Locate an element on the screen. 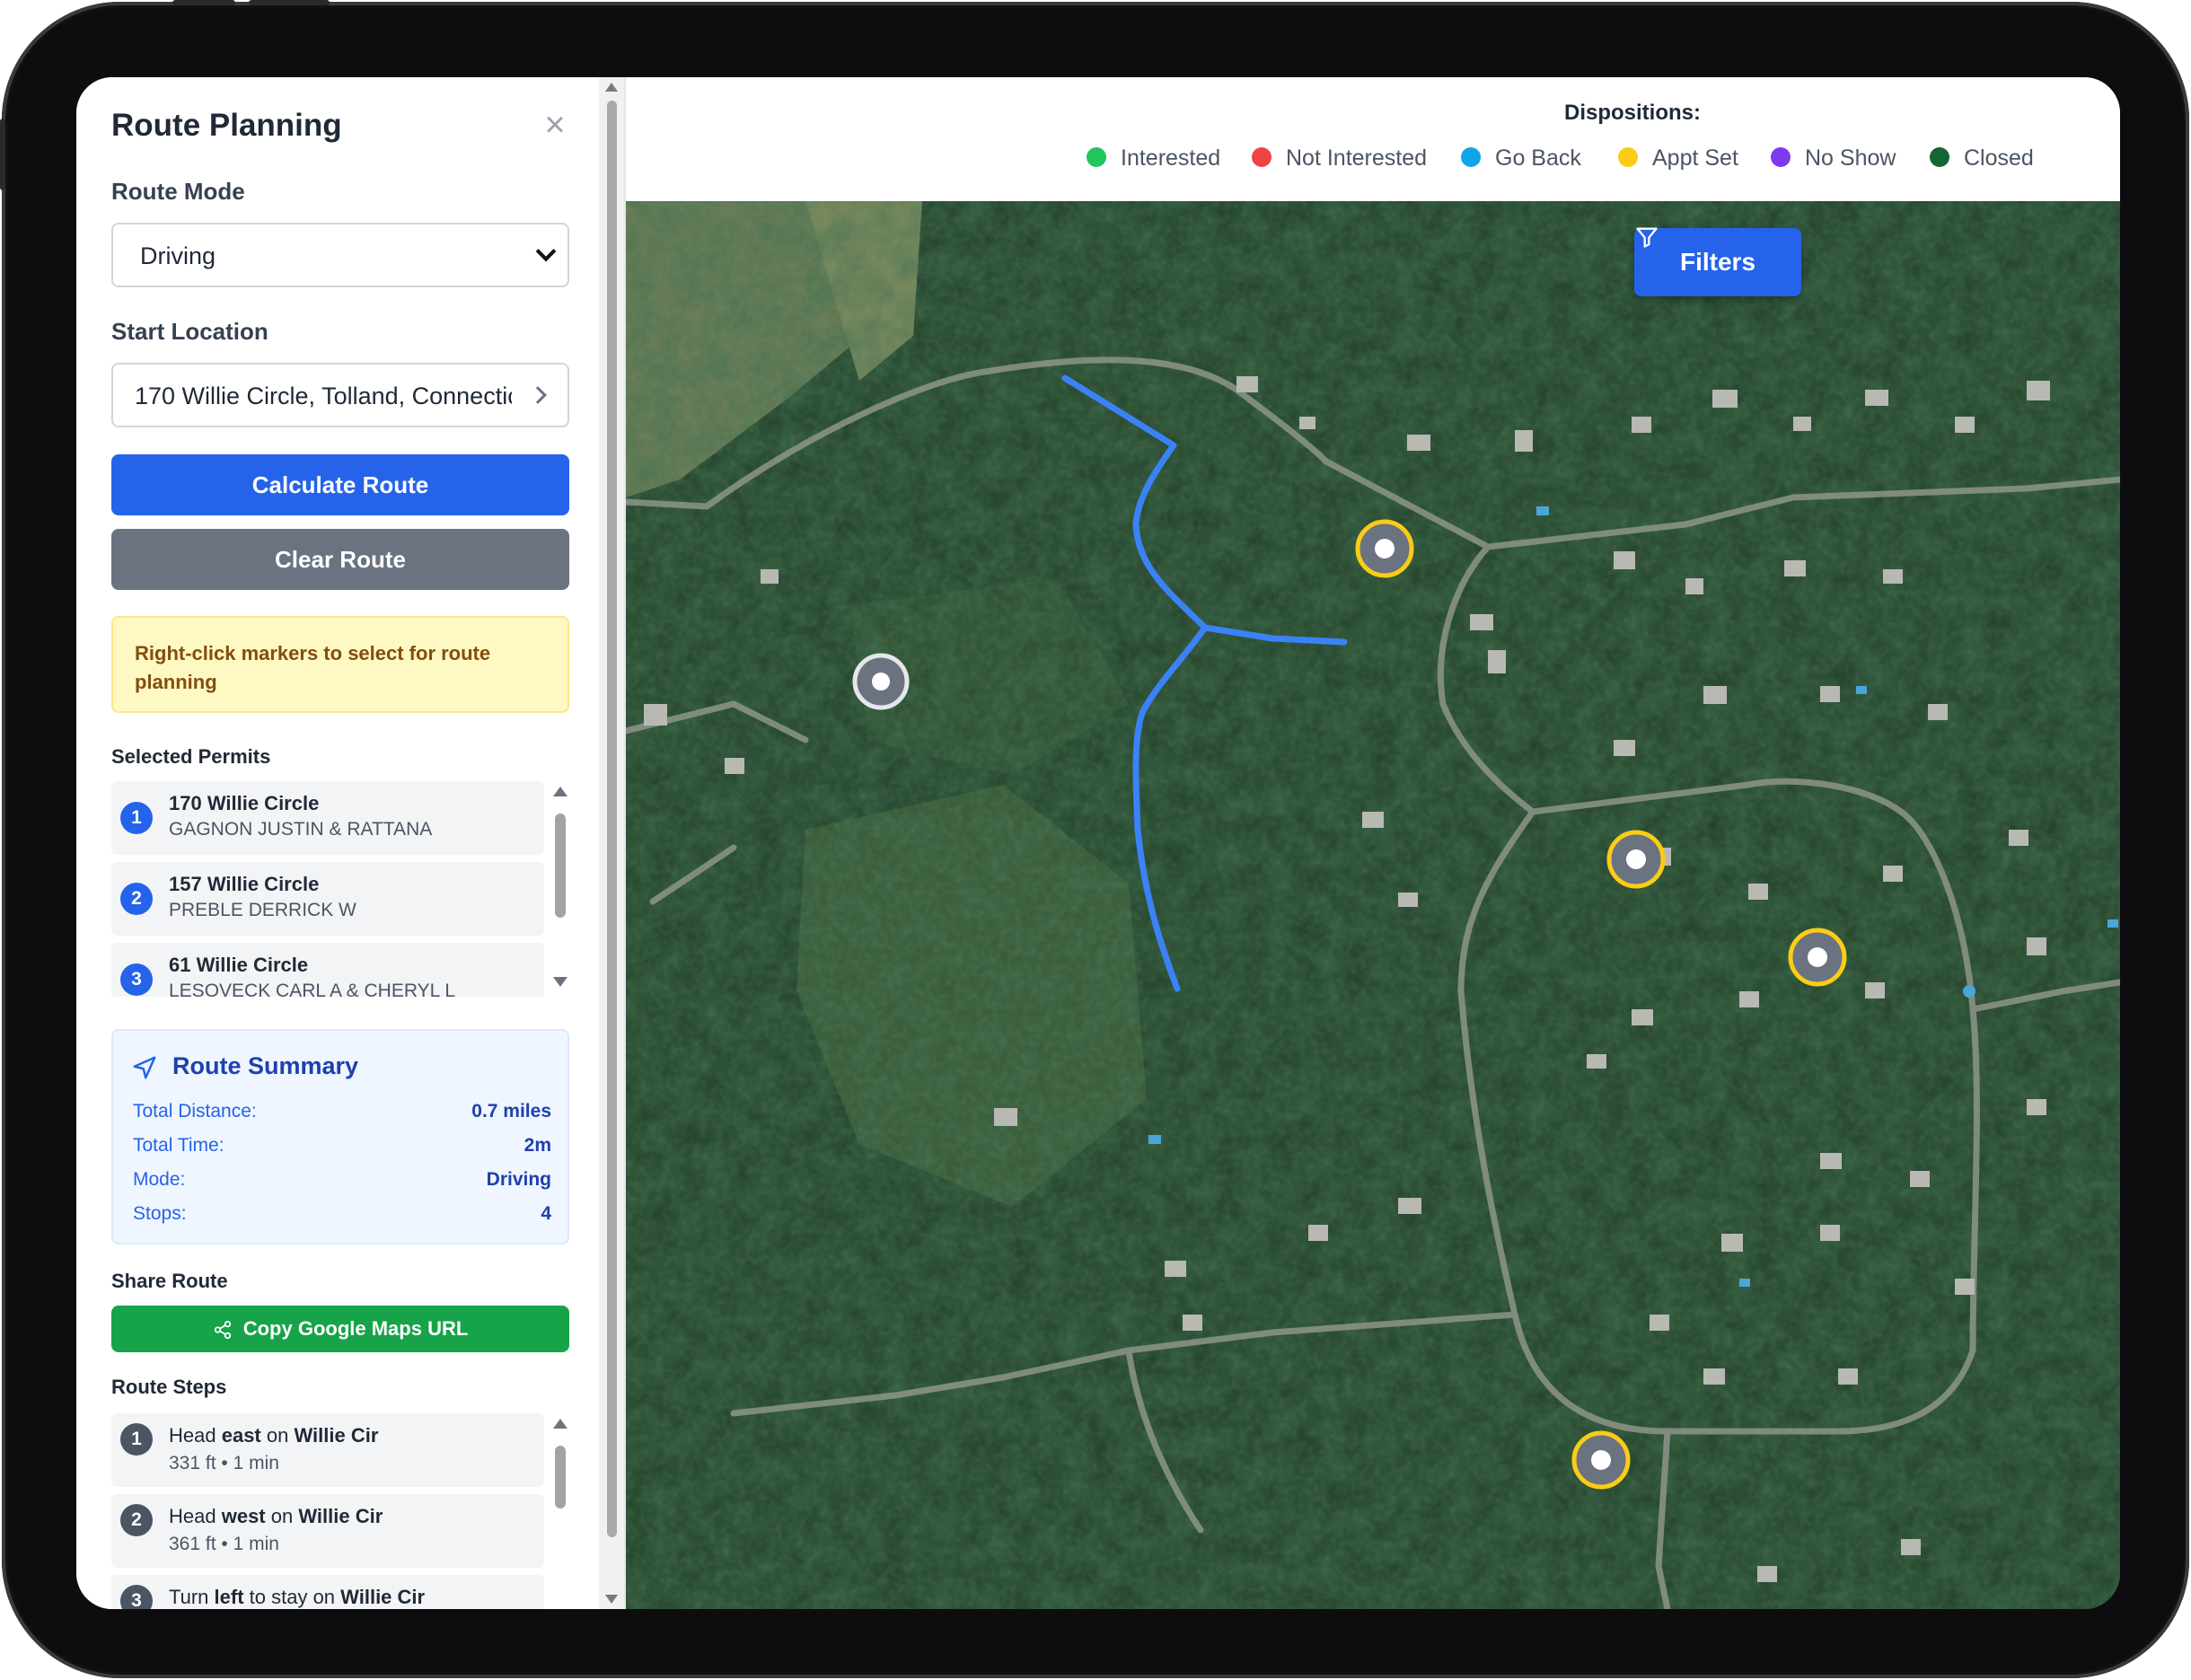 This screenshot has height=1680, width=2191. distance-value: 0.7 miles is located at coordinates (511, 1111).